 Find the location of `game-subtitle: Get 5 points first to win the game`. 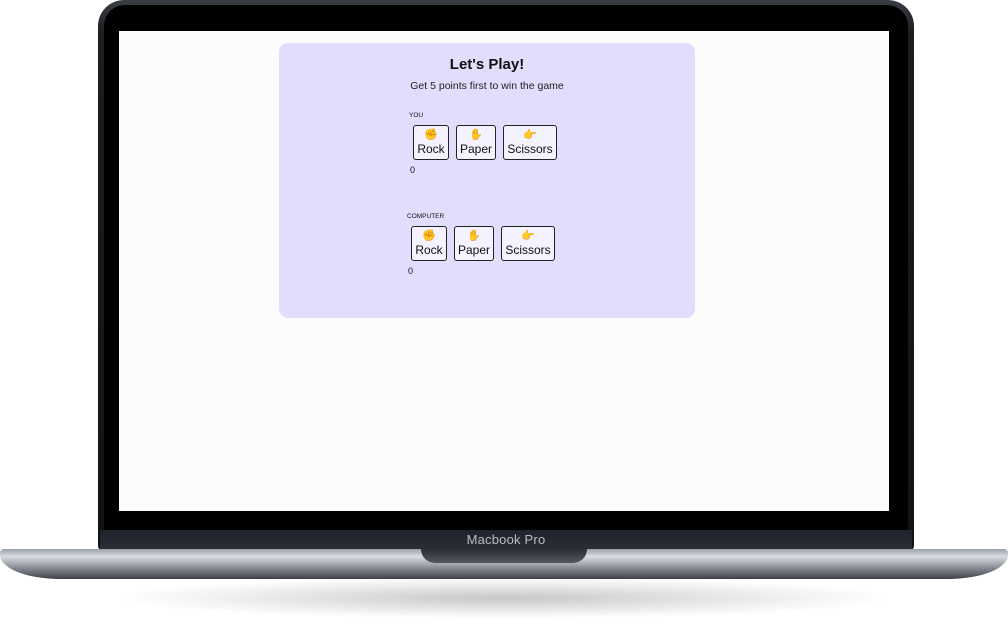

game-subtitle: Get 5 points first to win the game is located at coordinates (487, 86).